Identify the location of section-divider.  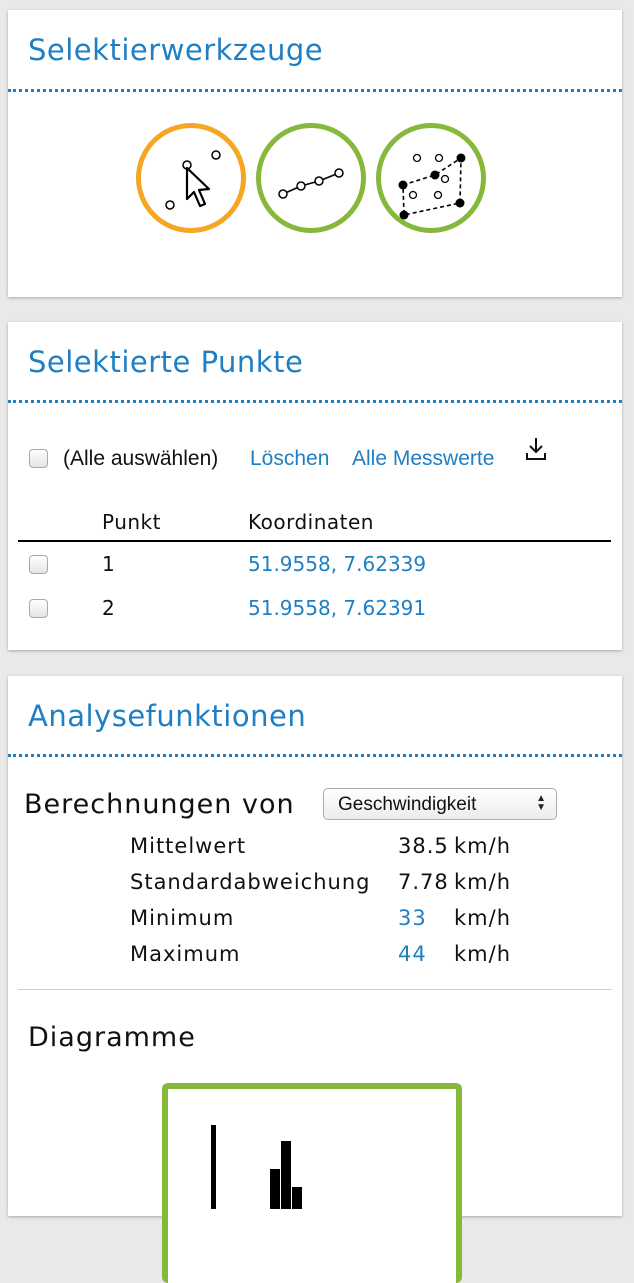
(315, 989).